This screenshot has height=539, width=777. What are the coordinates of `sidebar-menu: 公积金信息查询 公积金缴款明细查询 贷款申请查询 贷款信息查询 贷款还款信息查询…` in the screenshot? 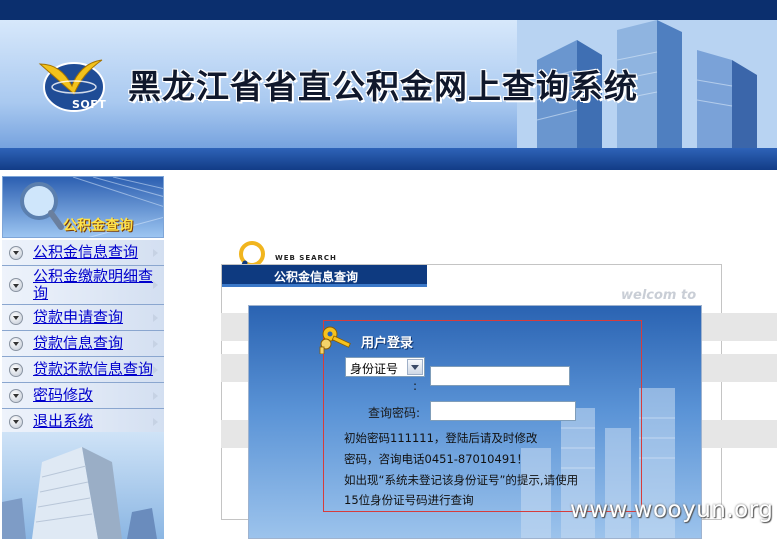 It's located at (83, 337).